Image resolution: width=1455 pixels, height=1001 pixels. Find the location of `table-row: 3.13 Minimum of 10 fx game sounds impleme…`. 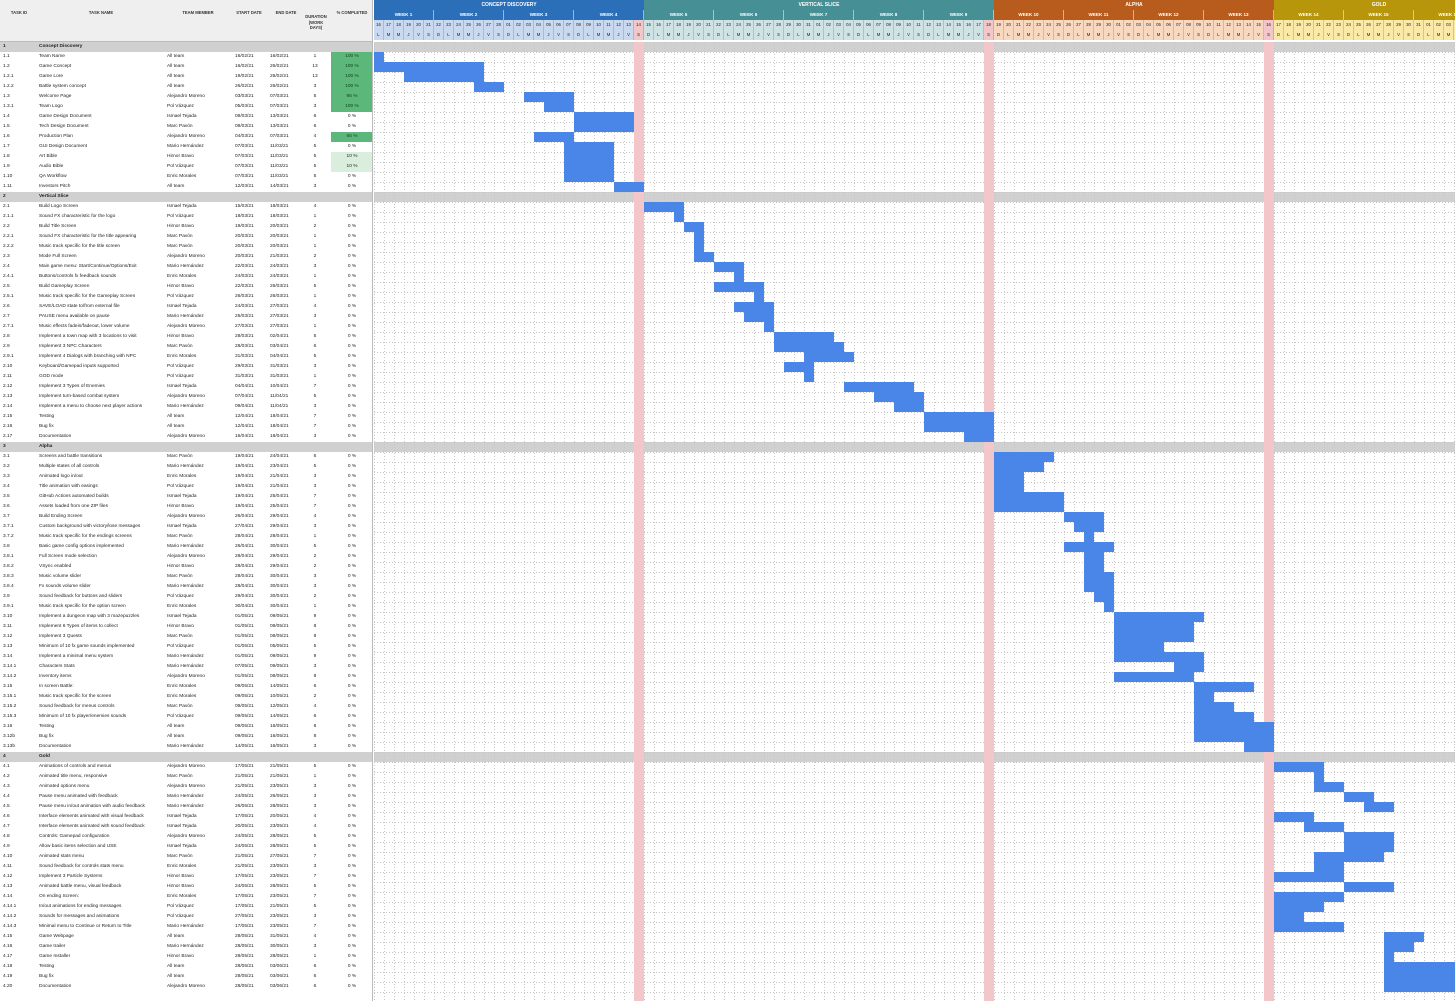

table-row: 3.13 Minimum of 10 fx game sounds impleme… is located at coordinates (186, 647).